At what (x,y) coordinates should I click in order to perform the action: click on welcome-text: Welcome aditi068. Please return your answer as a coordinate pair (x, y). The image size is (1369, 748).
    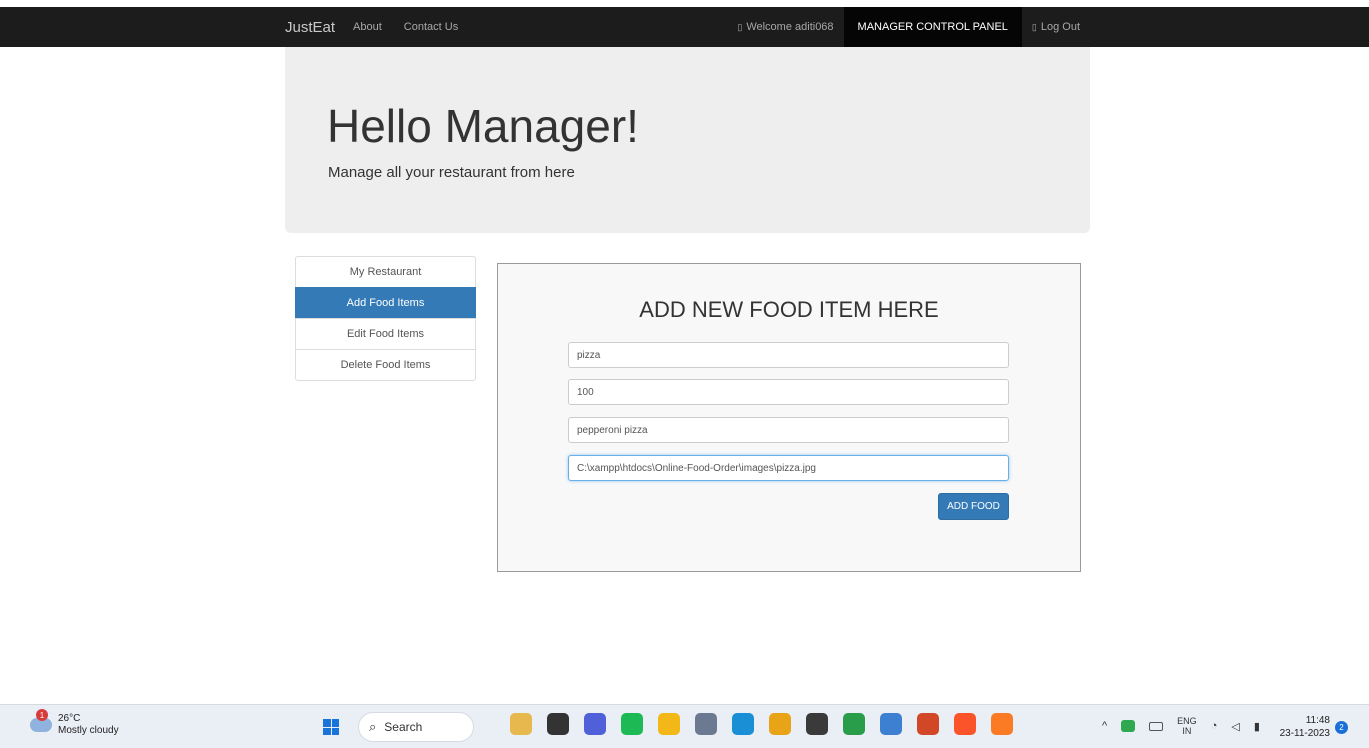
    Looking at the image, I should click on (790, 27).